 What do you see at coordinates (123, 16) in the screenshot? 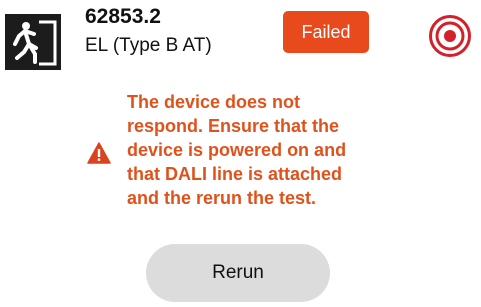
I see `device-id: 62853.2` at bounding box center [123, 16].